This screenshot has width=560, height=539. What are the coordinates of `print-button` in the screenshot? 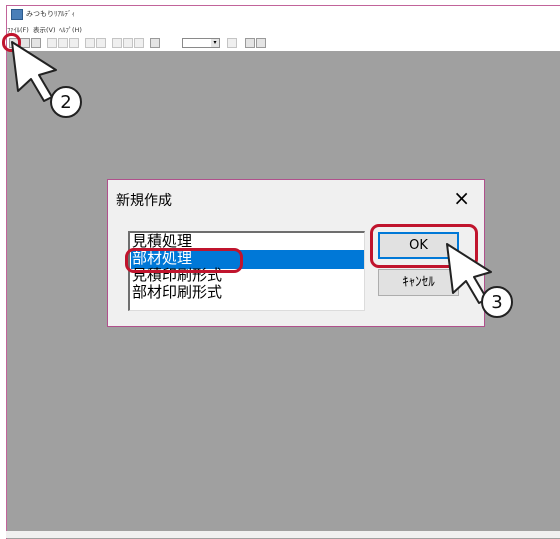 It's located at (261, 43).